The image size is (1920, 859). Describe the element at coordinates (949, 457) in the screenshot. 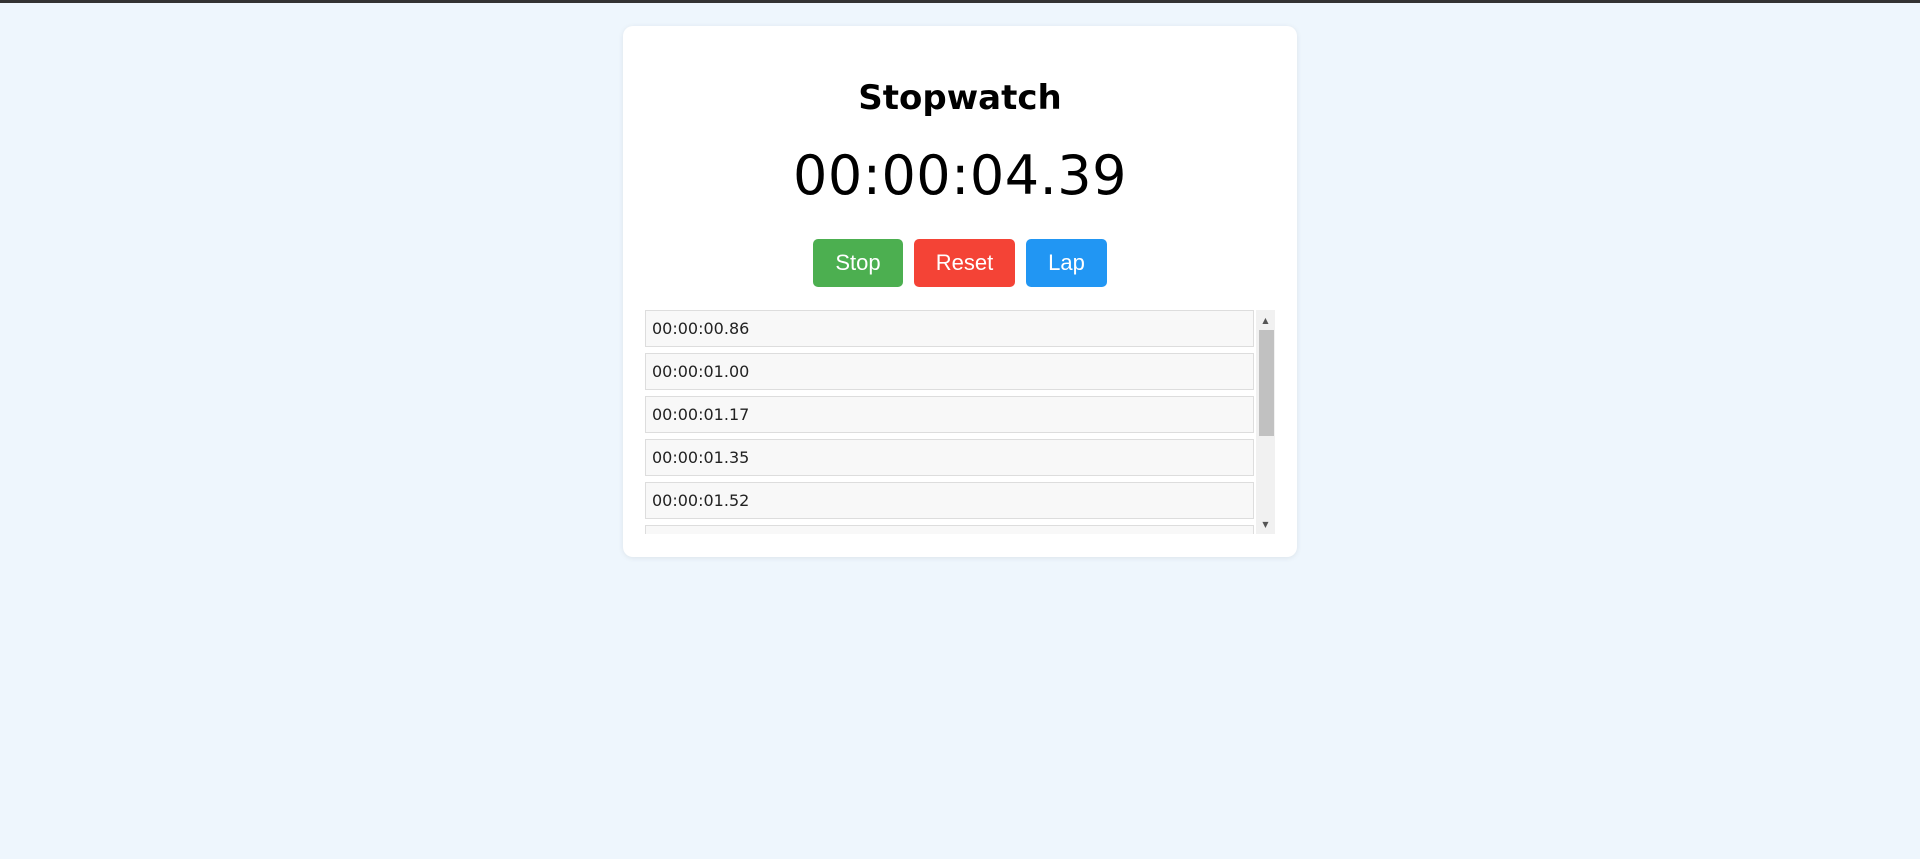

I see `lap-item: 00:00:01.35` at that location.